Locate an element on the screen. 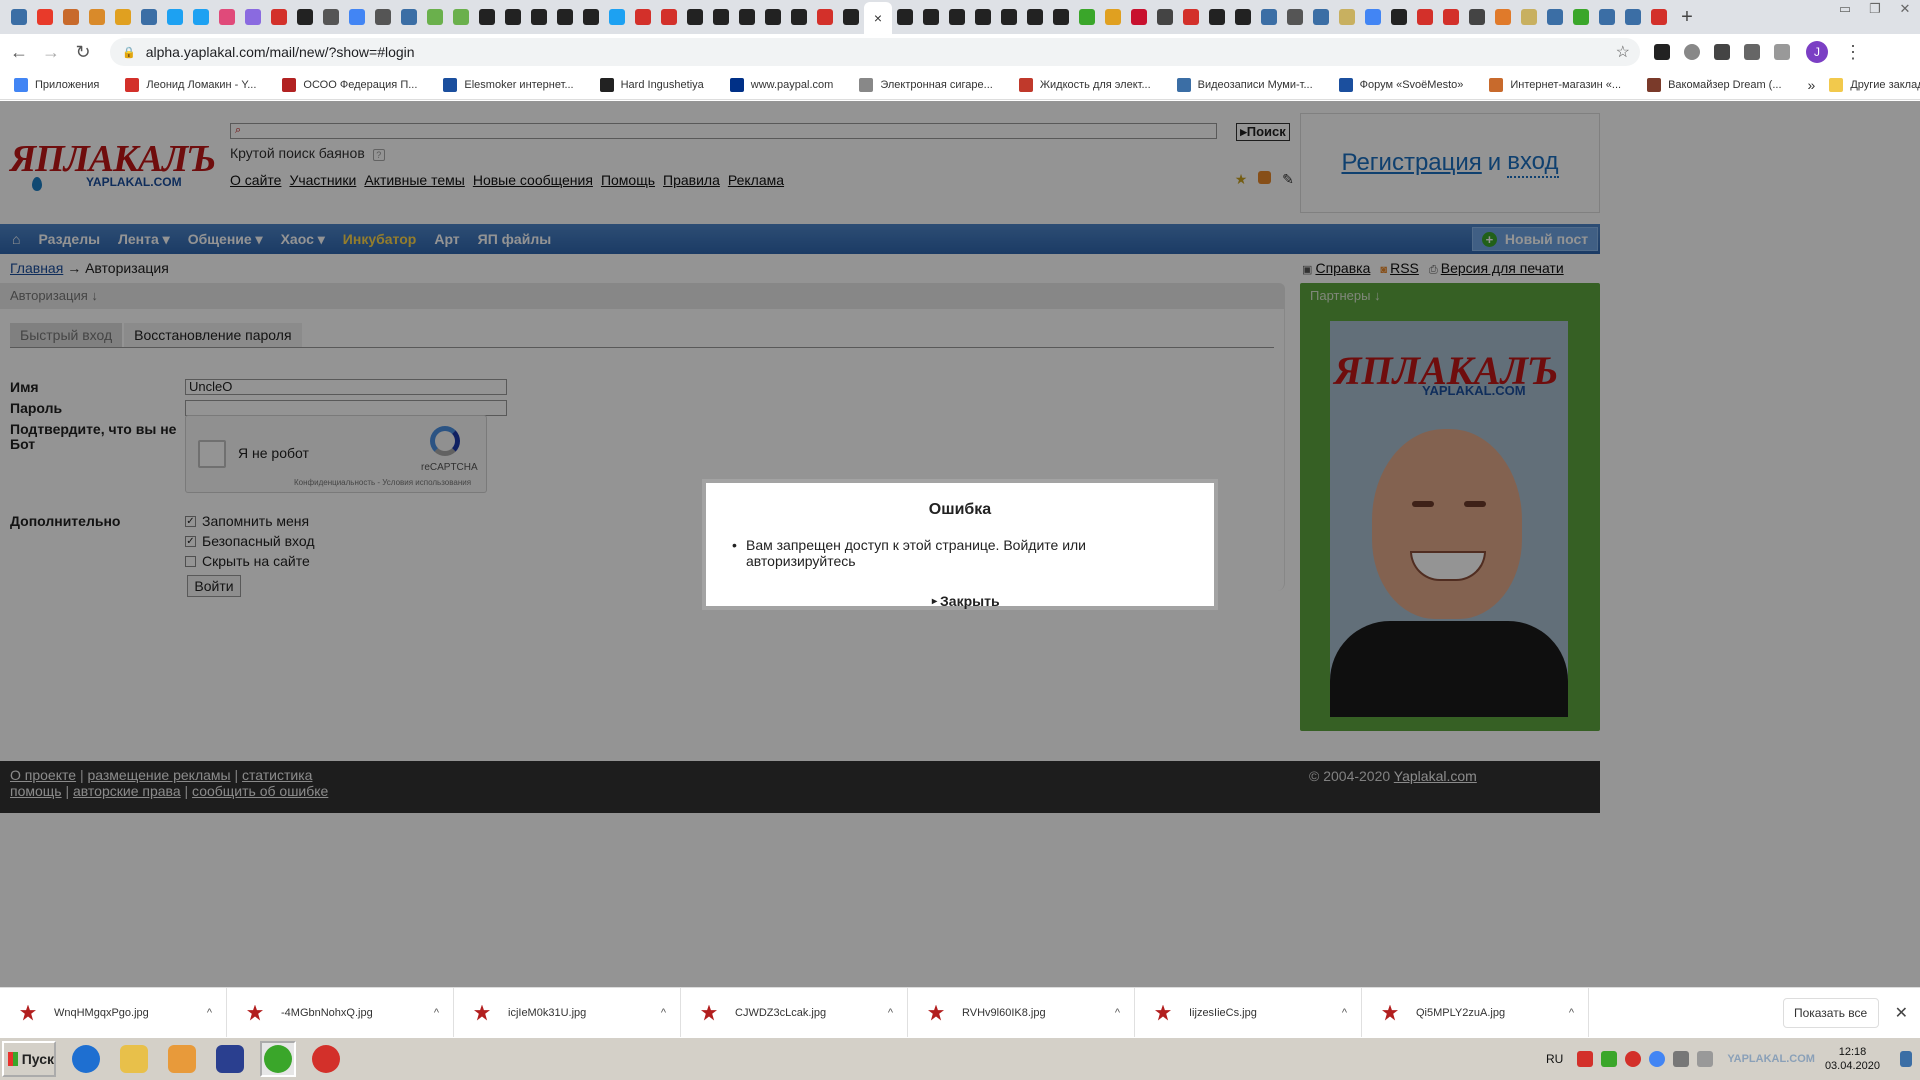 The height and width of the screenshot is (1080, 1920). bookmark-item: Форум «SvoёMesto» is located at coordinates (1400, 84).